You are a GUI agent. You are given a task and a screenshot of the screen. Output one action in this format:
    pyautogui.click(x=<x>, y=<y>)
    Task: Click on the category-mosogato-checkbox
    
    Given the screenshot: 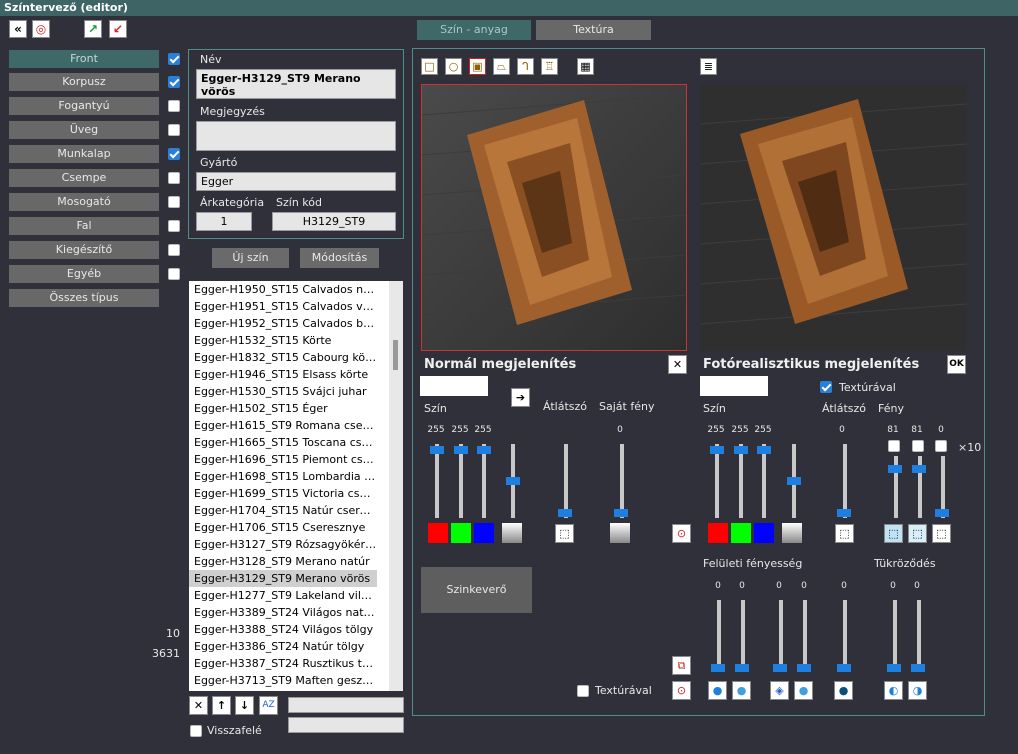 What is the action you would take?
    pyautogui.click(x=174, y=202)
    